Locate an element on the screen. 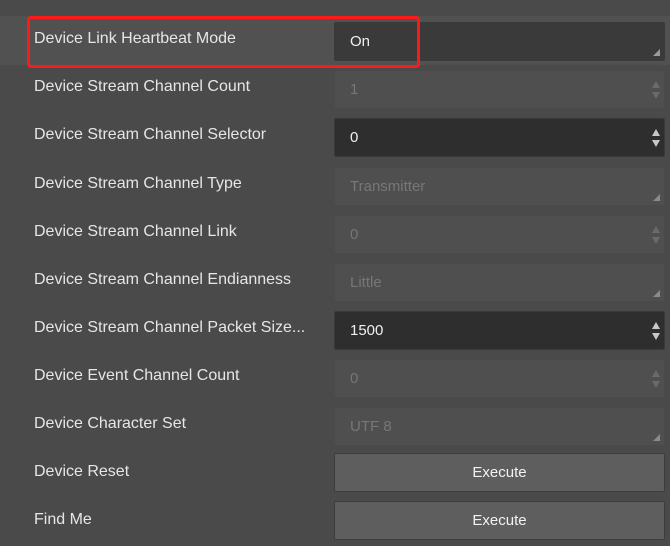 This screenshot has width=670, height=546. property-label: Device Stream Channel Selector is located at coordinates (150, 134).